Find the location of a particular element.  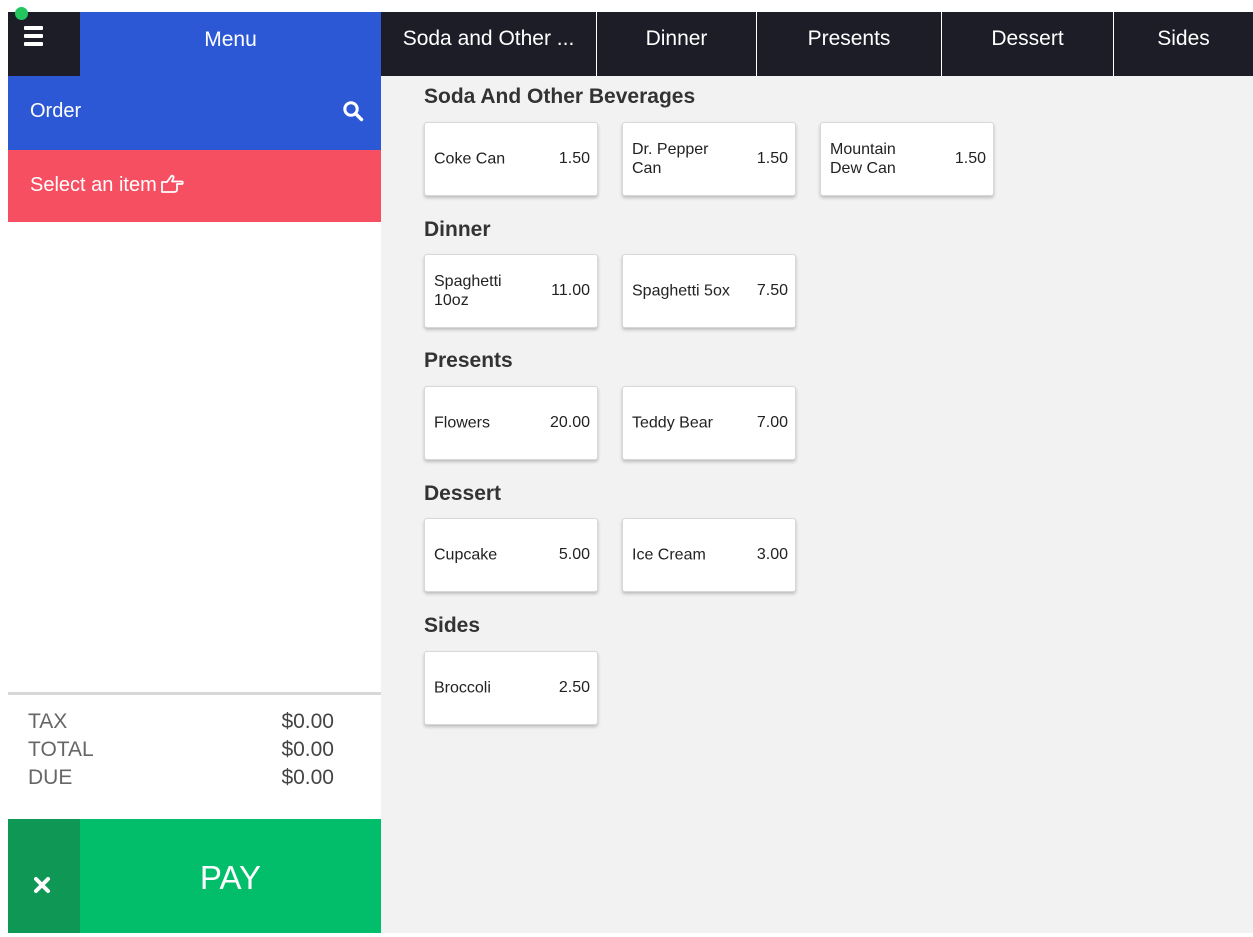

due-label: DUE is located at coordinates (50, 777).